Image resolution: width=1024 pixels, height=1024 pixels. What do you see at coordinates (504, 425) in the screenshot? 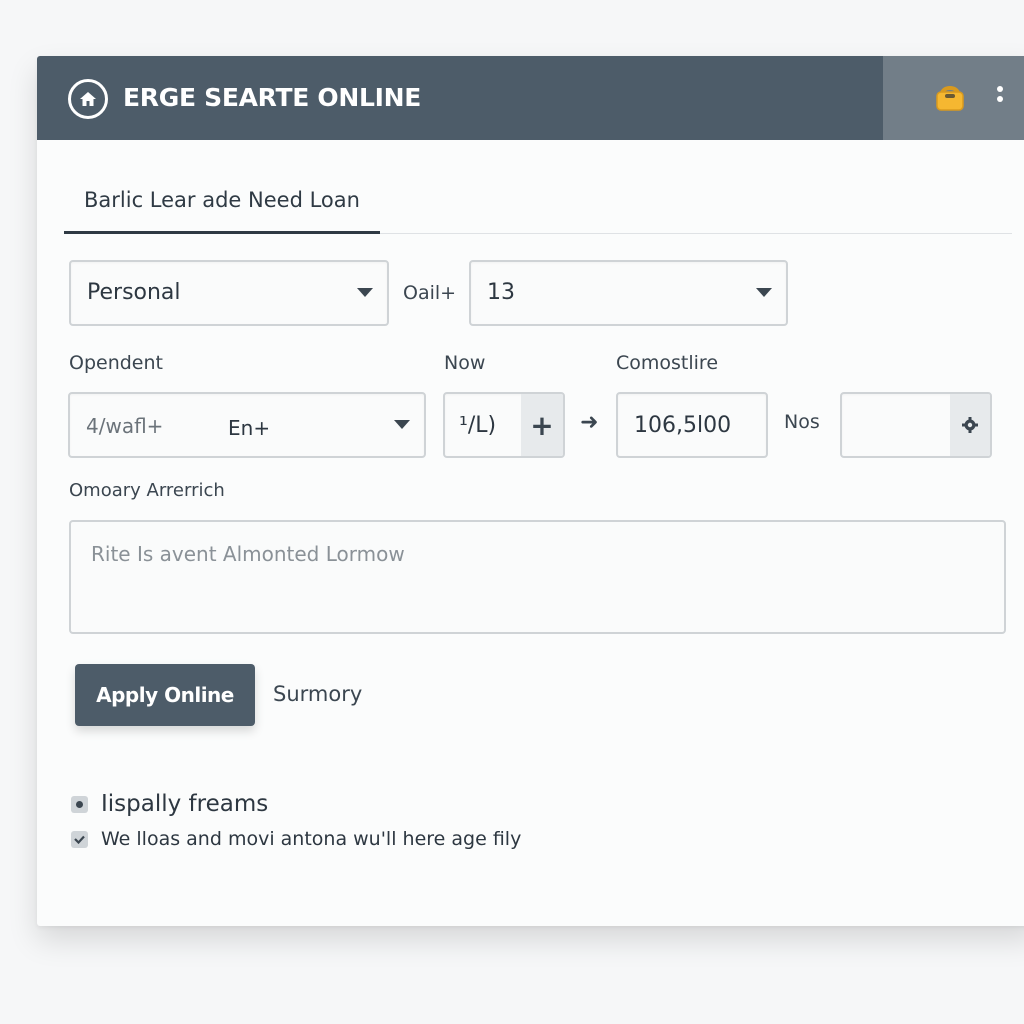
I see `now-stepper: ¹/L) +` at bounding box center [504, 425].